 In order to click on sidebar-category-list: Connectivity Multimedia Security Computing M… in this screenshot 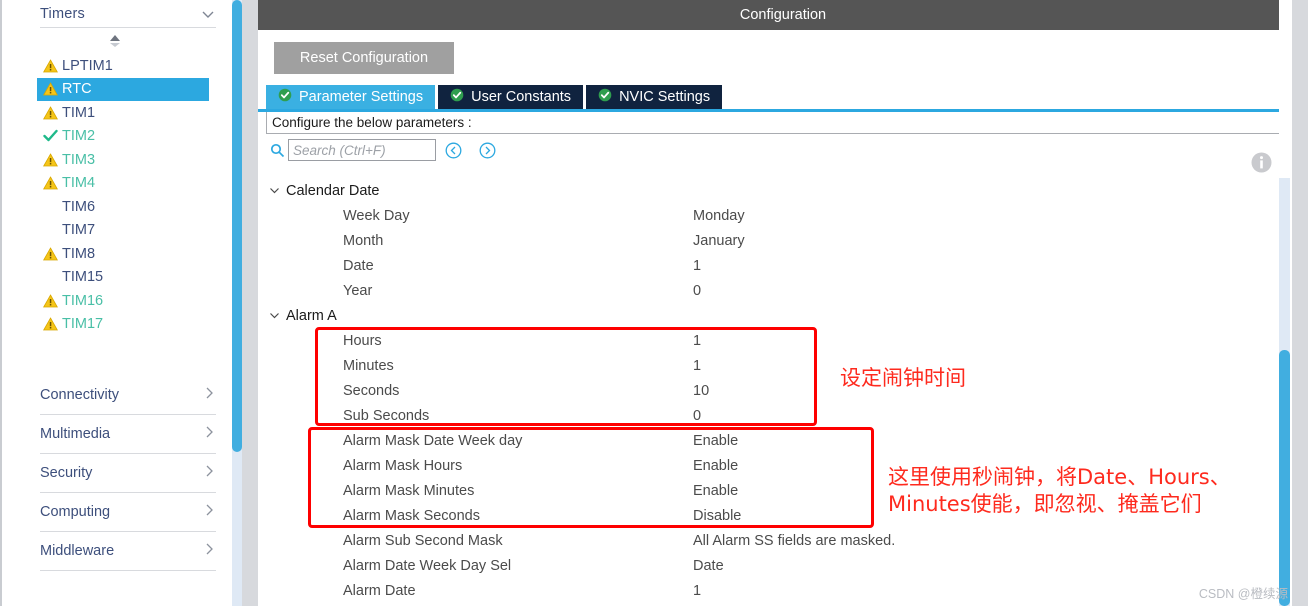, I will do `click(115, 473)`.